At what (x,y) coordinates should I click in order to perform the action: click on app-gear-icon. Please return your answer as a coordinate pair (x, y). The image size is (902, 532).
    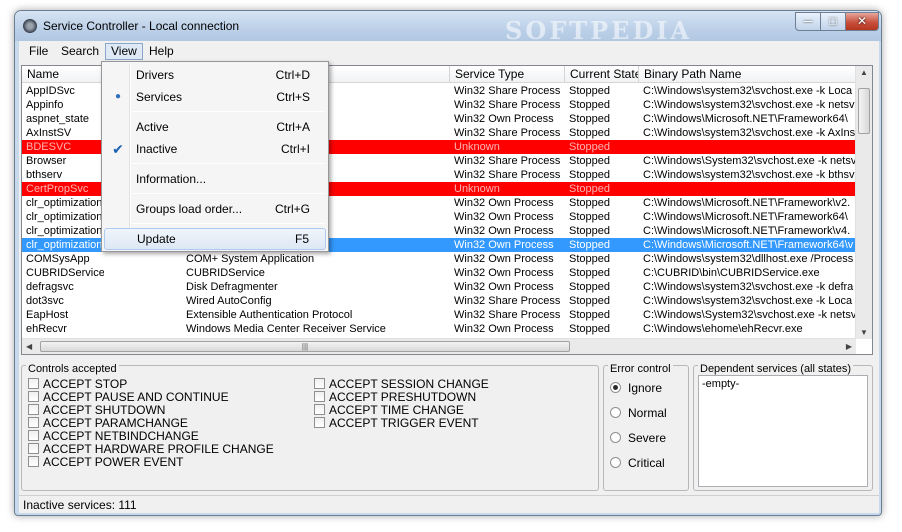
    Looking at the image, I should click on (30, 26).